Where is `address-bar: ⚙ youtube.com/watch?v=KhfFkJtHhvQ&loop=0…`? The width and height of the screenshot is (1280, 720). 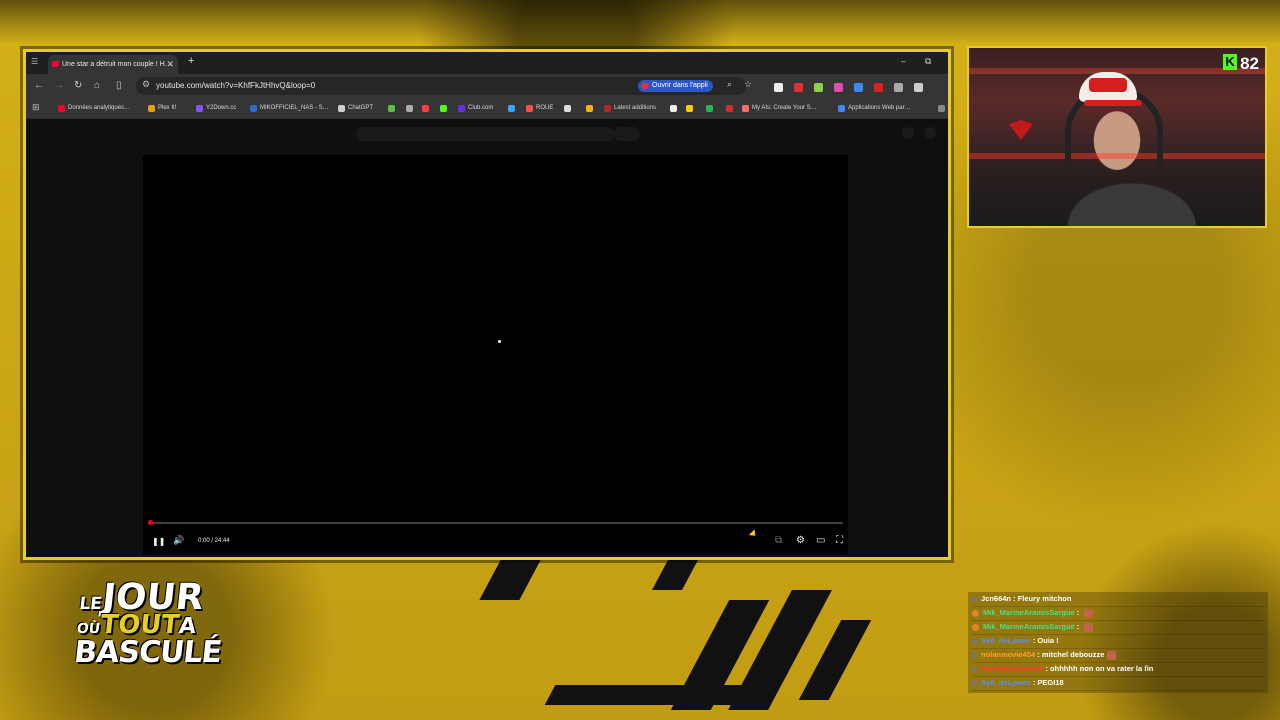
address-bar: ⚙ youtube.com/watch?v=KhfFkJtHhvQ&loop=0… is located at coordinates (444, 86).